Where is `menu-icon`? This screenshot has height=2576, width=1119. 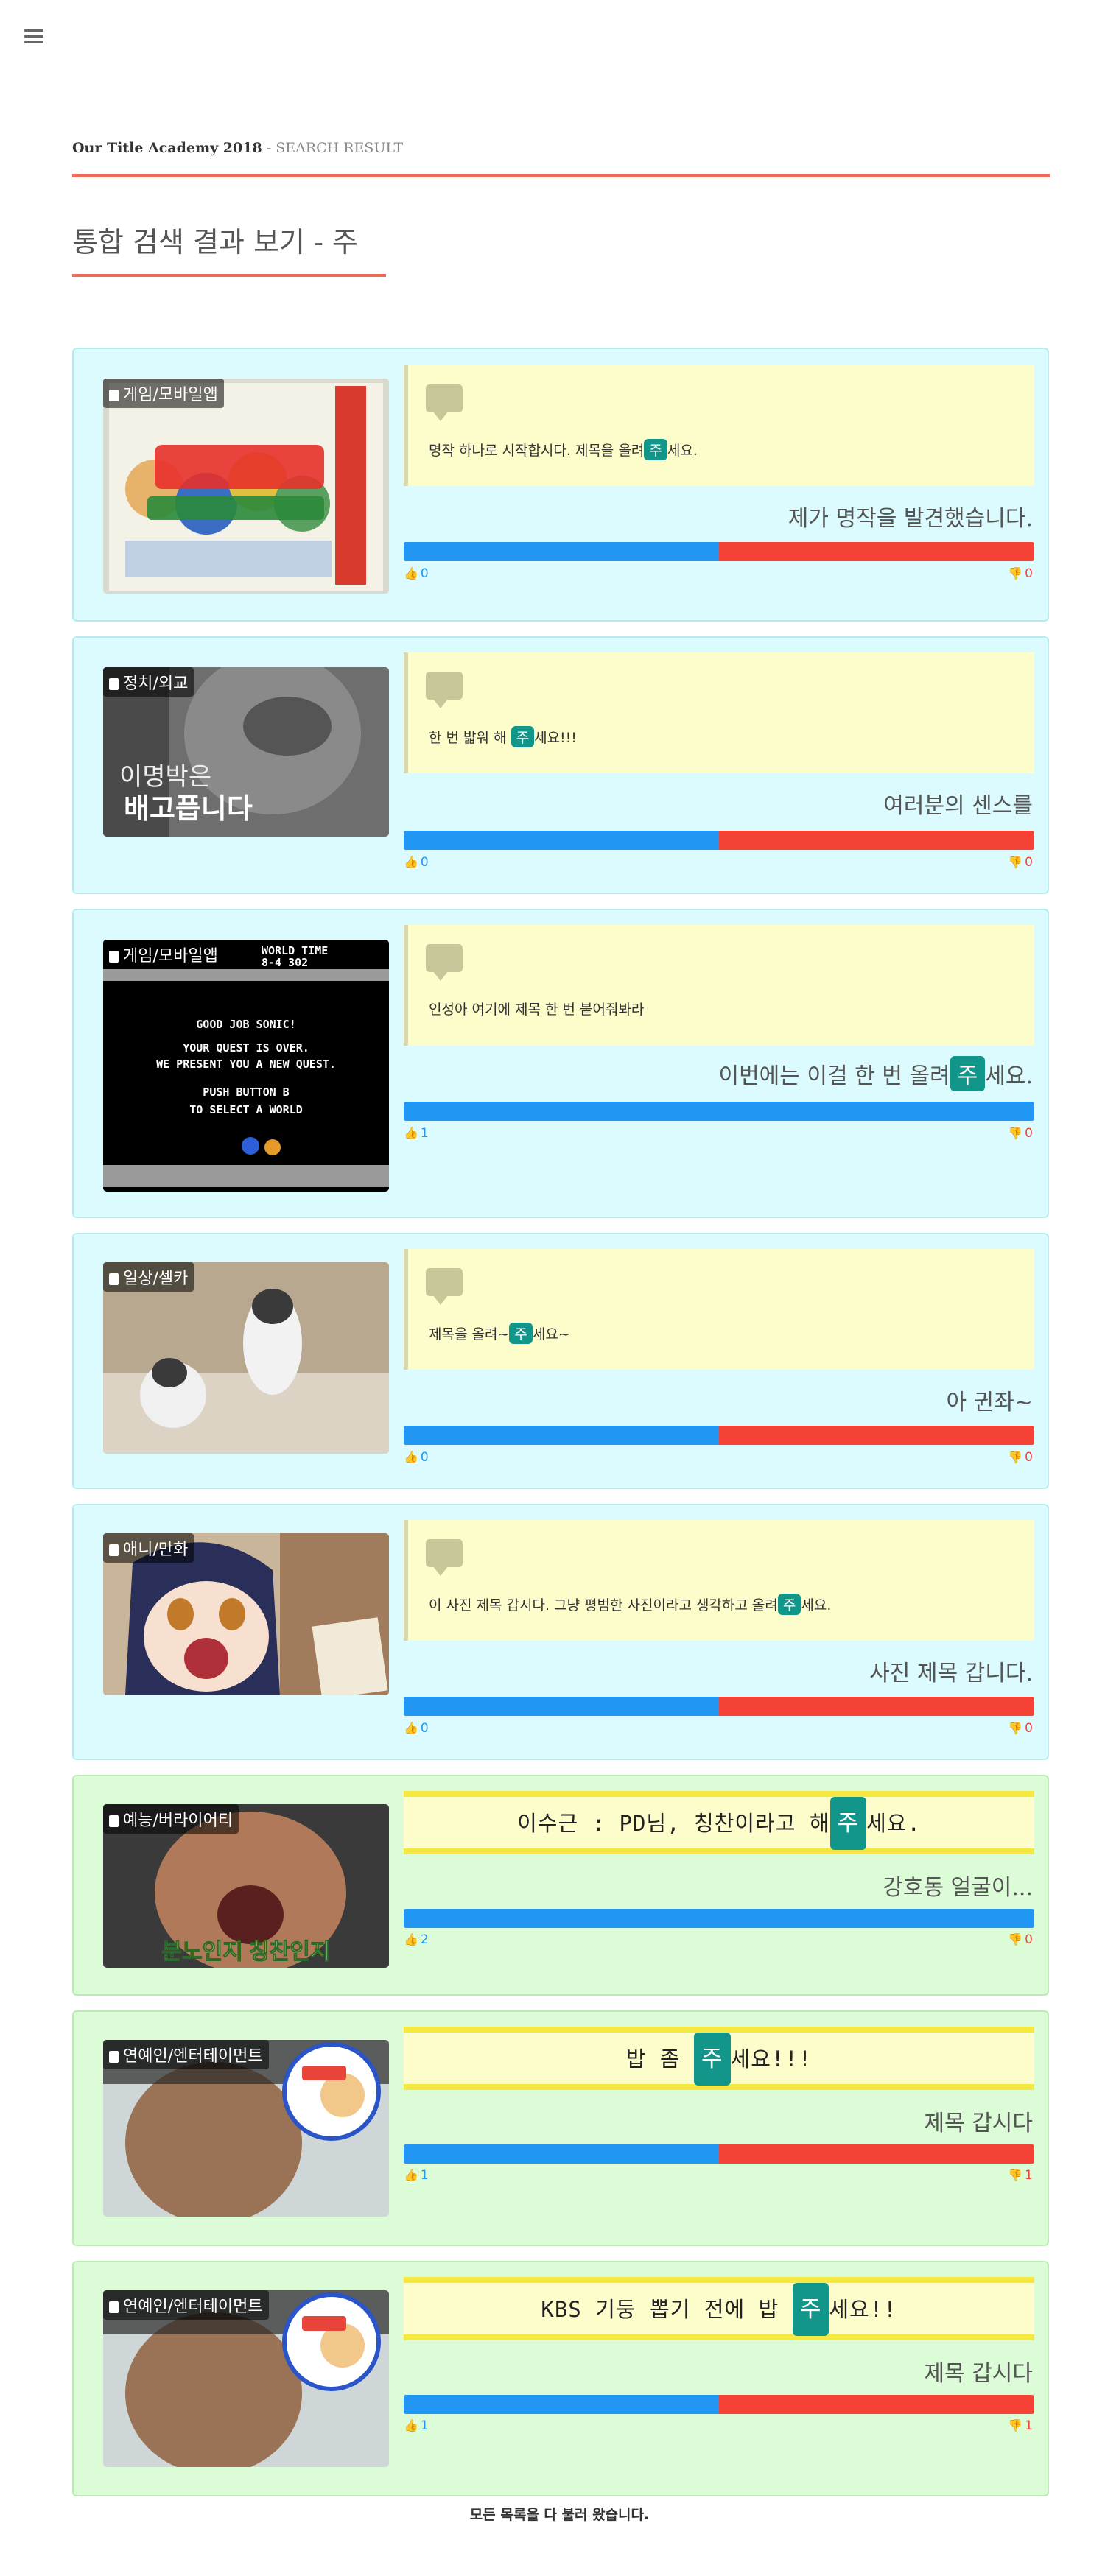
menu-icon is located at coordinates (33, 36).